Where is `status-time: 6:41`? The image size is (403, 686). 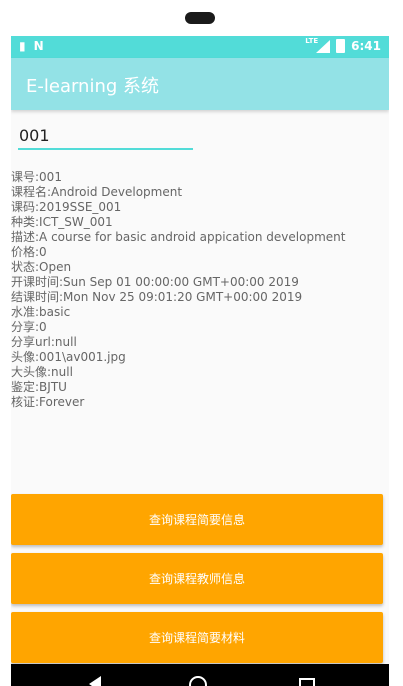
status-time: 6:41 is located at coordinates (366, 46).